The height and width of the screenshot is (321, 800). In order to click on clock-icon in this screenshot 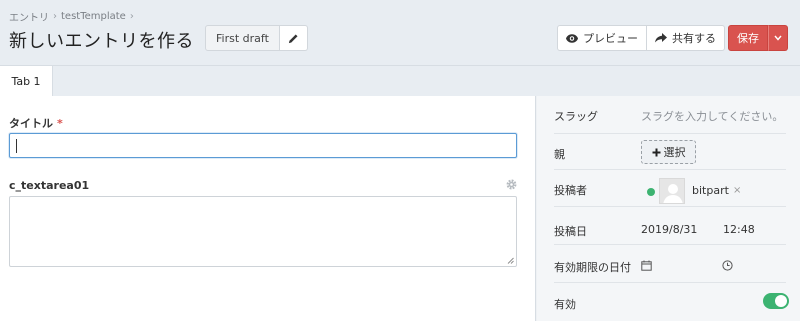, I will do `click(727, 265)`.